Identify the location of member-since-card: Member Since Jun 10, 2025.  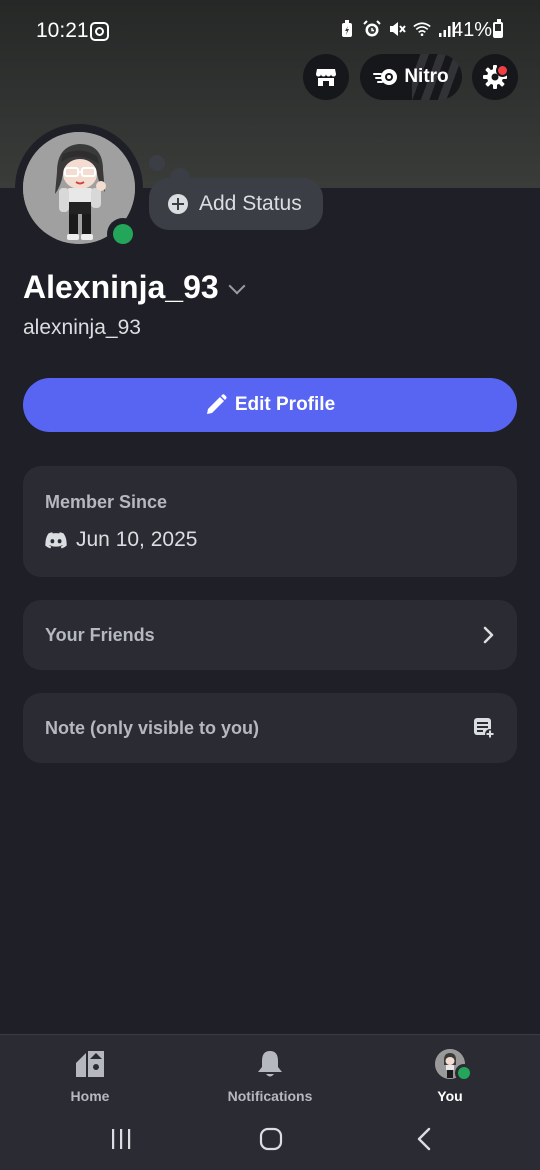
(270, 521).